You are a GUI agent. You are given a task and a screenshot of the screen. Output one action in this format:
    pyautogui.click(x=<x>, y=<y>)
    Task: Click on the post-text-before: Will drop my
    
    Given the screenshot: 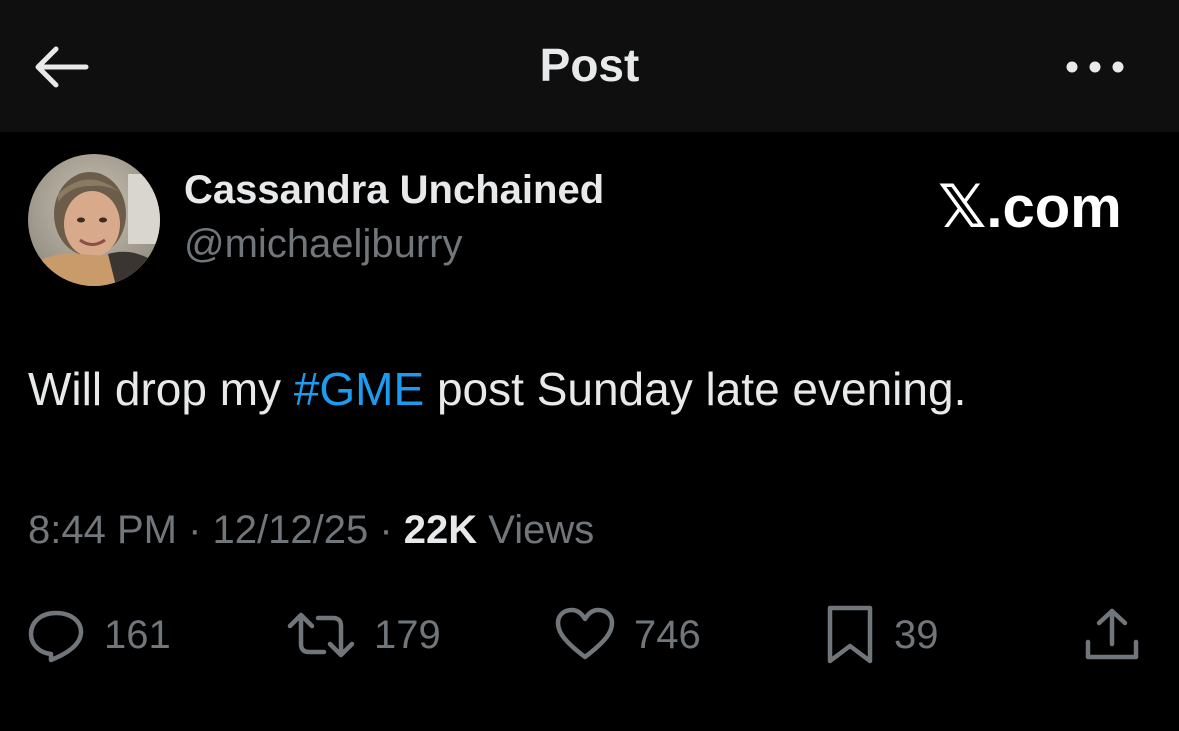 What is the action you would take?
    pyautogui.click(x=161, y=389)
    